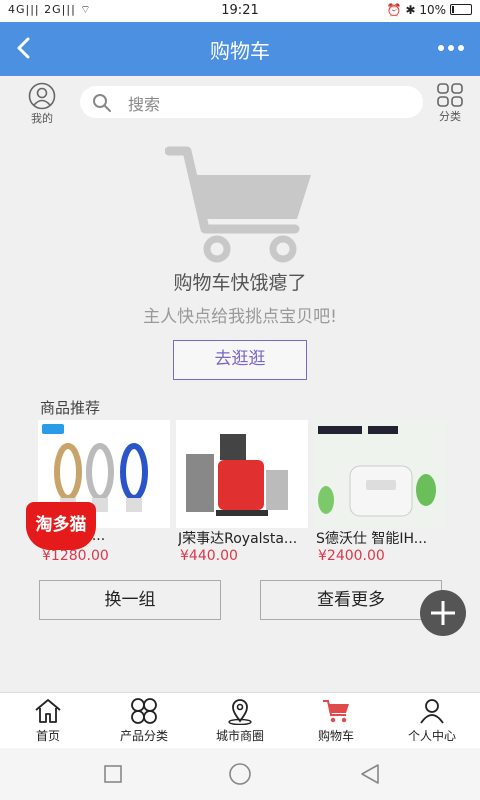  I want to click on home-circle-icon, so click(240, 774).